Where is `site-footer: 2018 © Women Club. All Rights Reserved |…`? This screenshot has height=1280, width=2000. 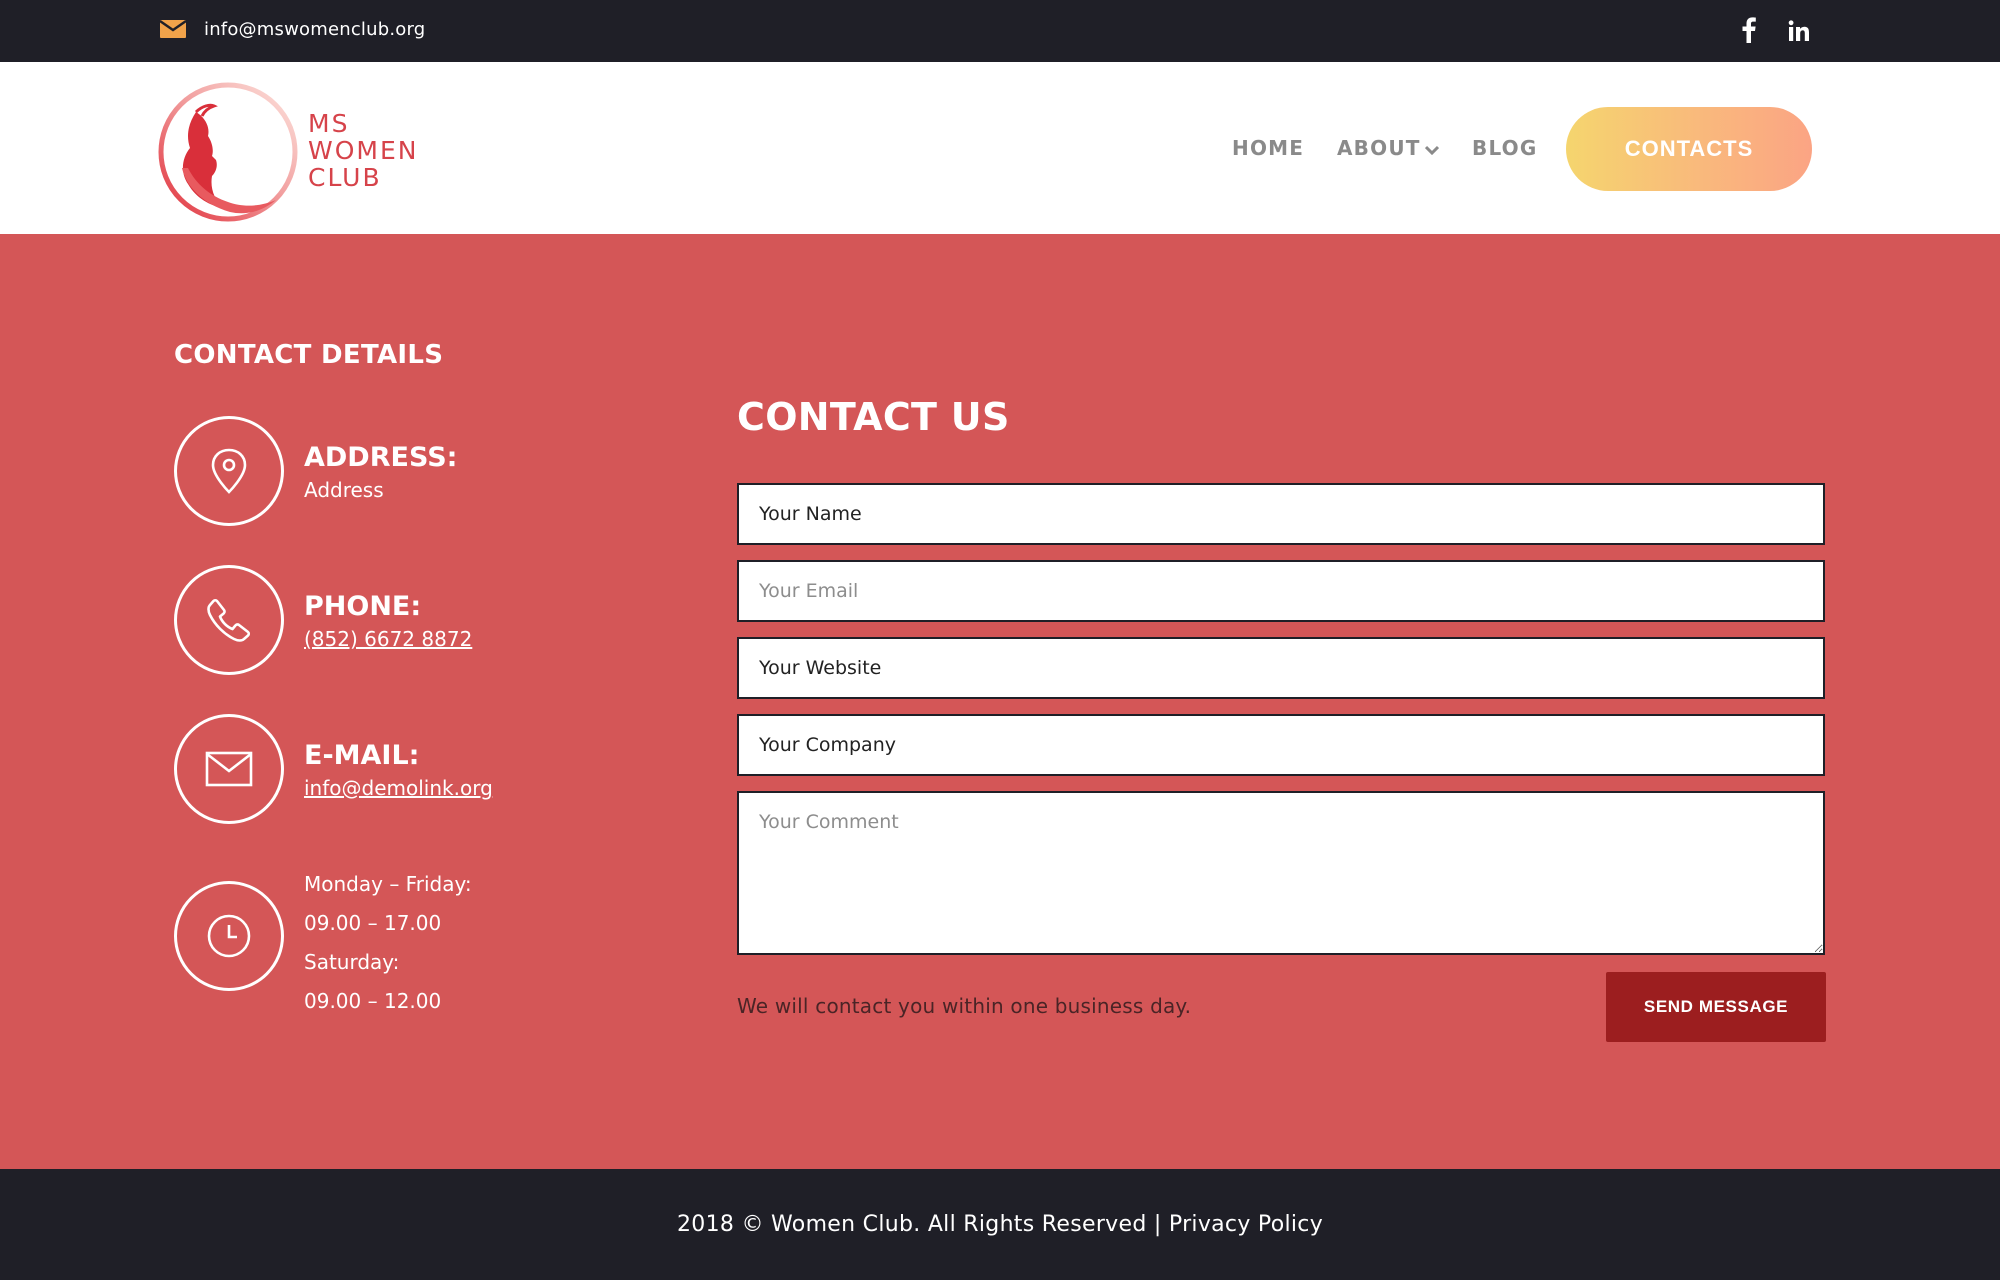
site-footer: 2018 © Women Club. All Rights Reserved |… is located at coordinates (1000, 1224).